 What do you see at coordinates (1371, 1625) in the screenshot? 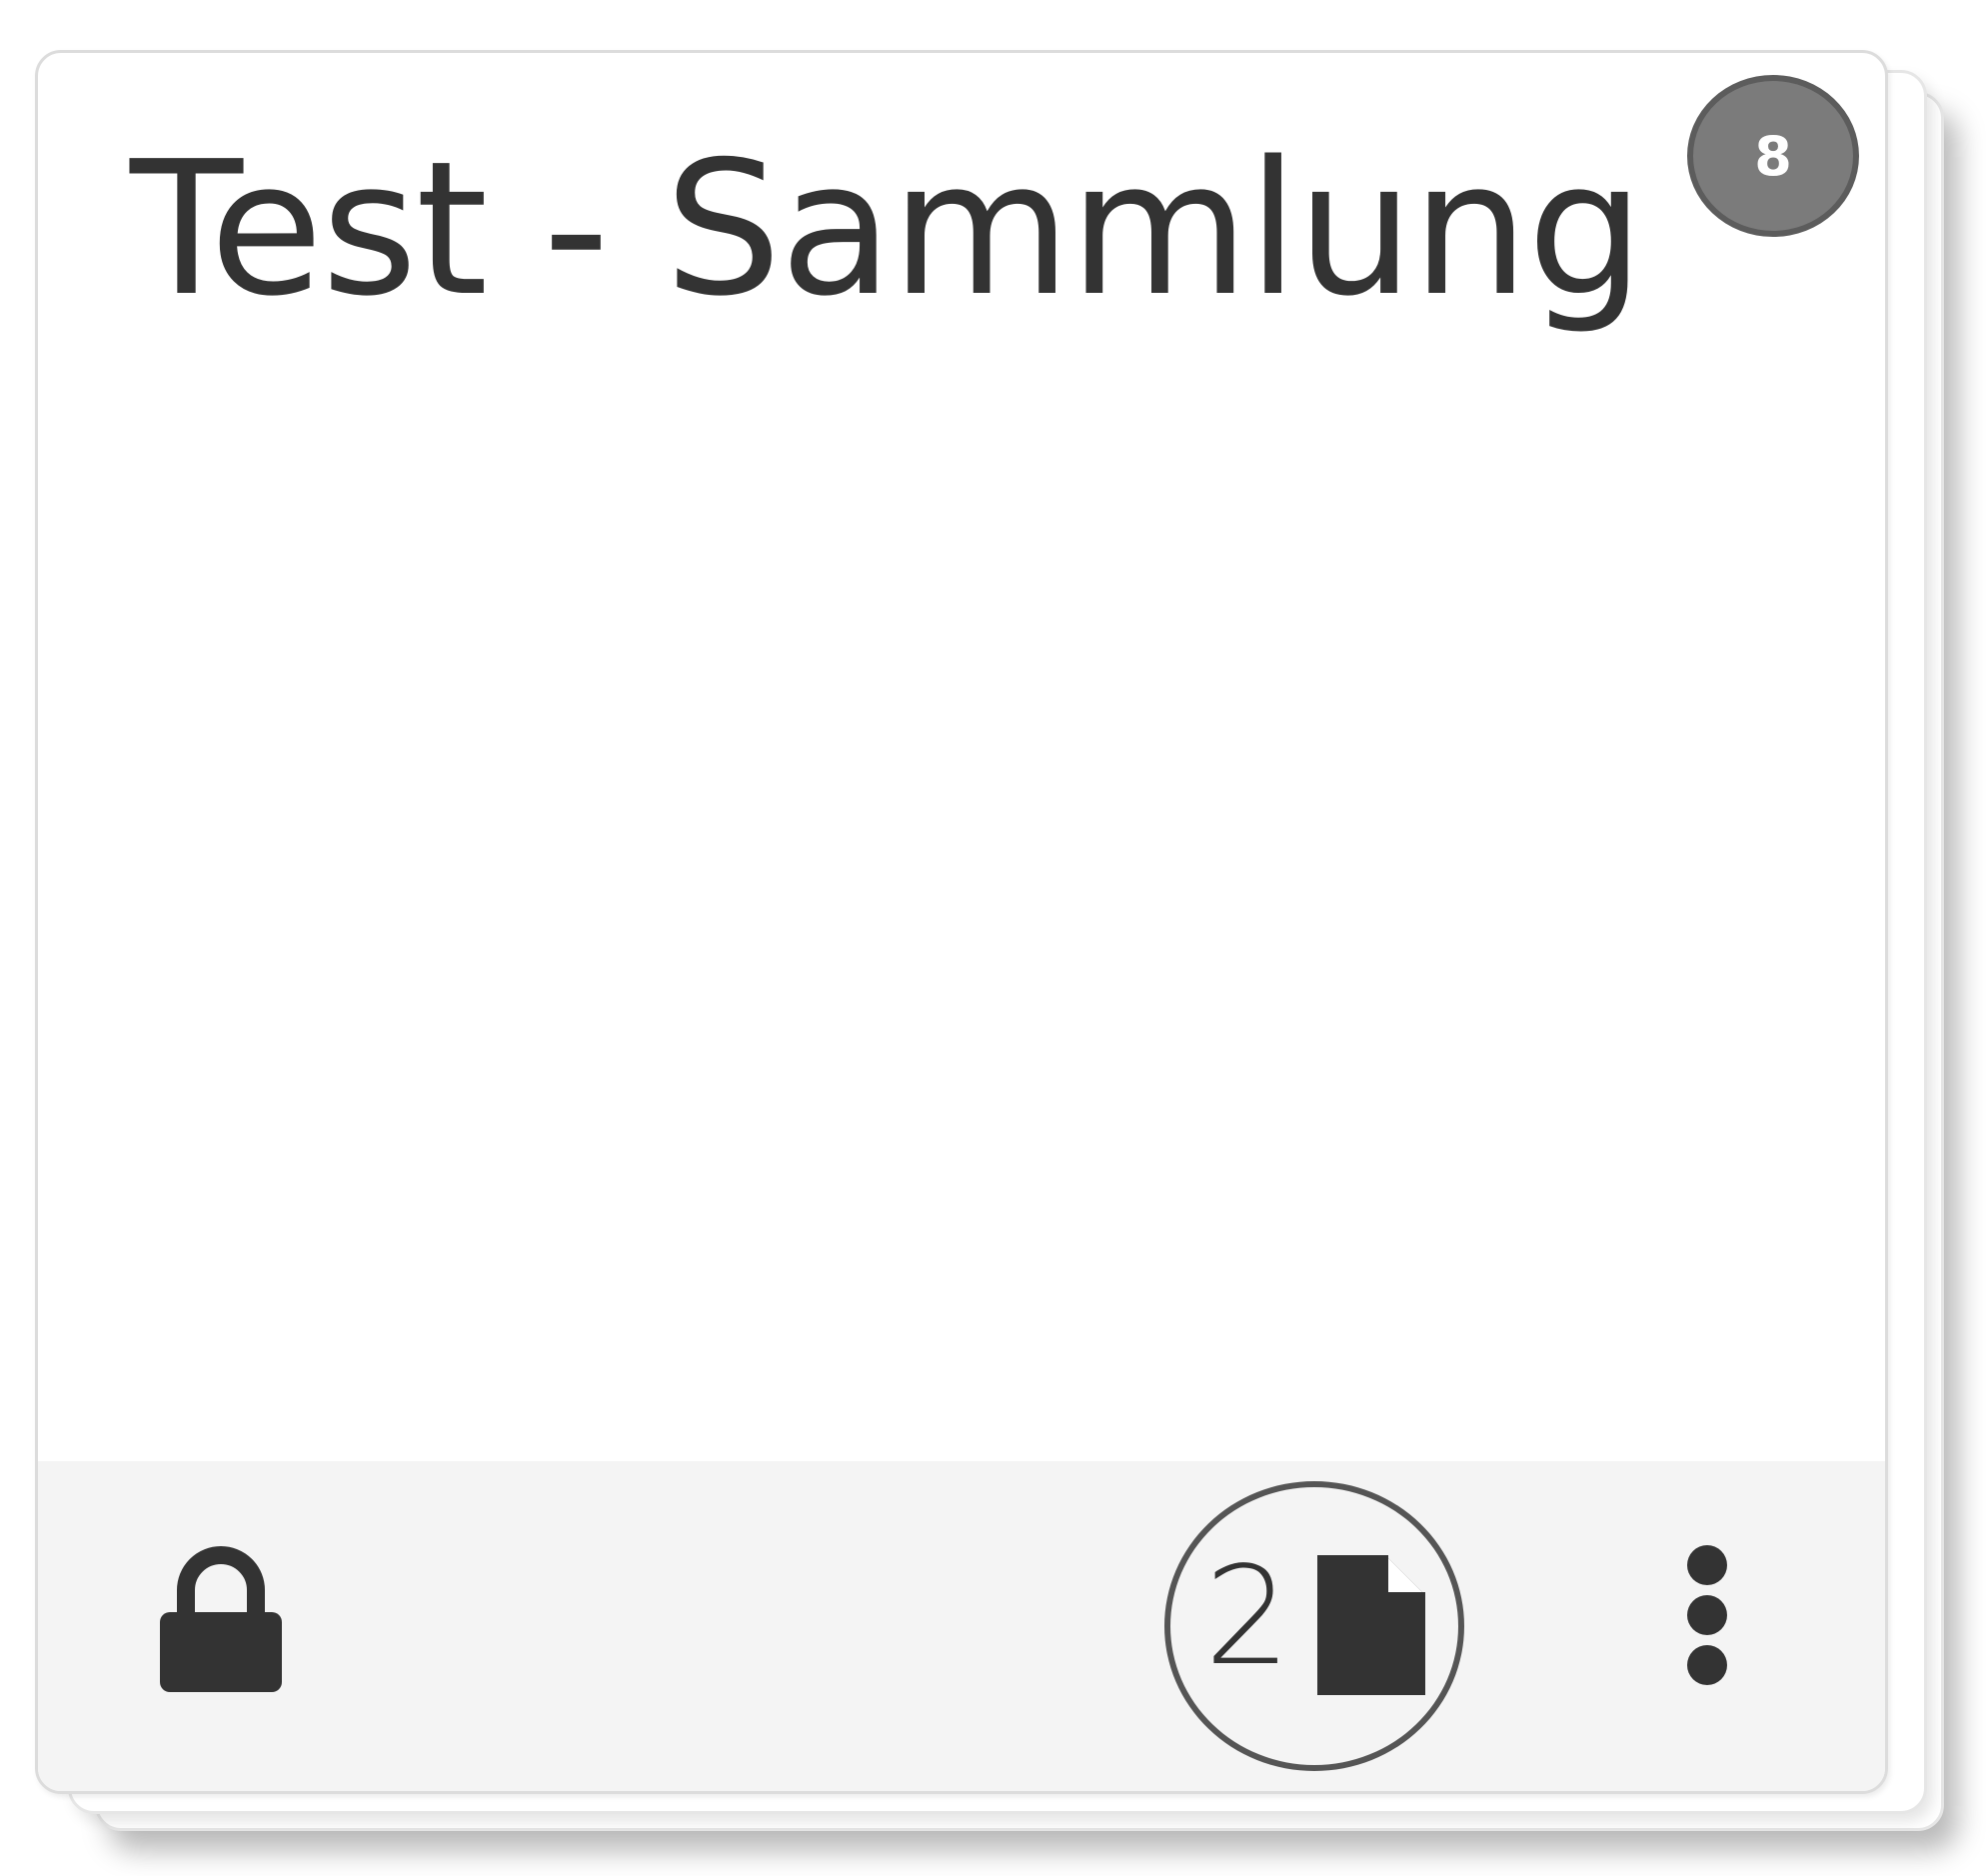
I see `document-icon` at bounding box center [1371, 1625].